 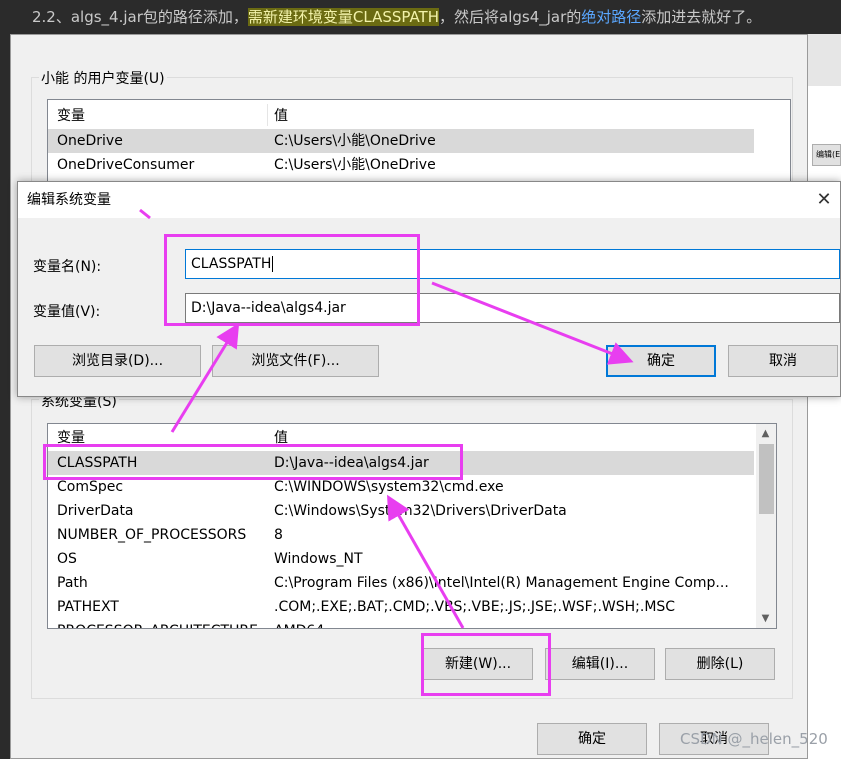 I want to click on footer-ok-button: 确定, so click(x=592, y=739).